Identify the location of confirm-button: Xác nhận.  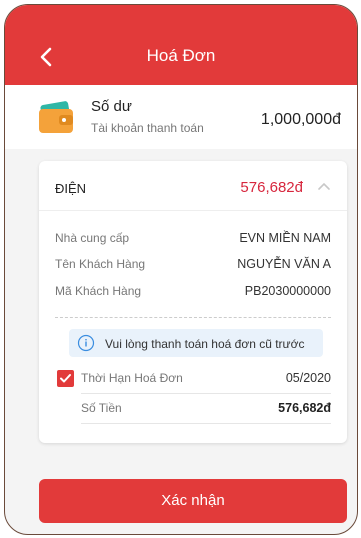
(193, 501).